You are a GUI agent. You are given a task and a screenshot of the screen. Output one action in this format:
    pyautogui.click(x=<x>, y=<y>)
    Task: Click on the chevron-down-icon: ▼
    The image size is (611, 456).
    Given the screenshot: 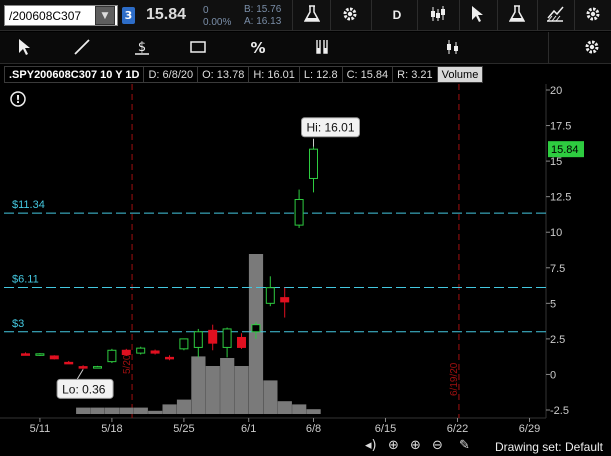 What is the action you would take?
    pyautogui.click(x=105, y=16)
    